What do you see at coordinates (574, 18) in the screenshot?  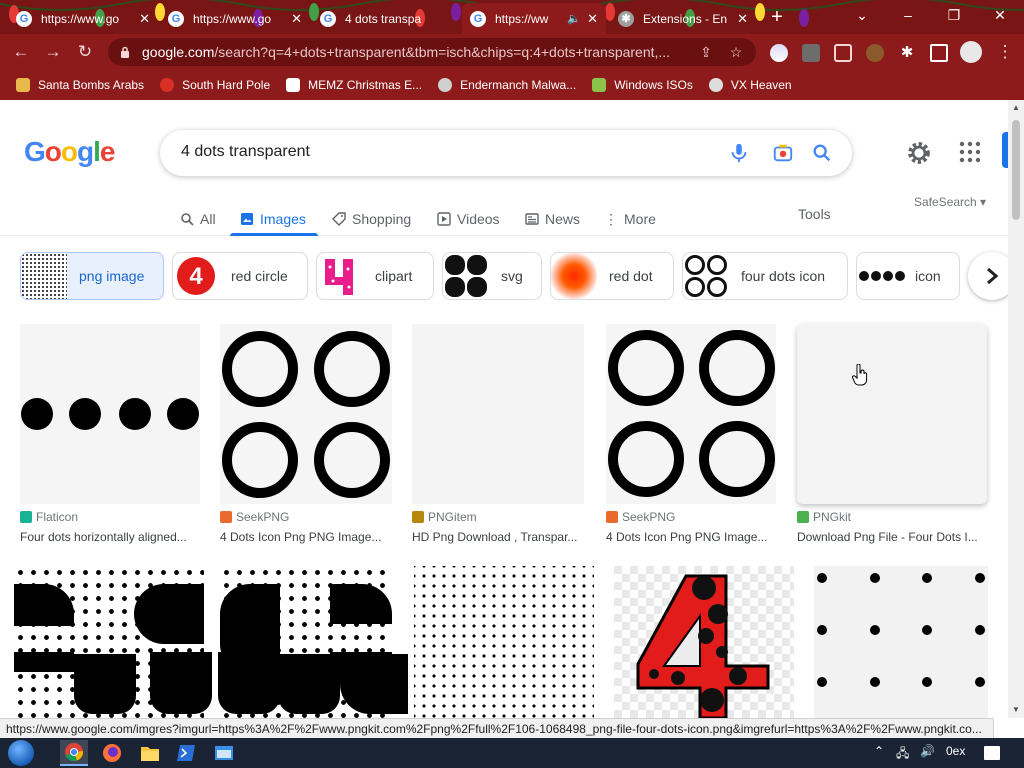 I see `speaker-icon: 🔈` at bounding box center [574, 18].